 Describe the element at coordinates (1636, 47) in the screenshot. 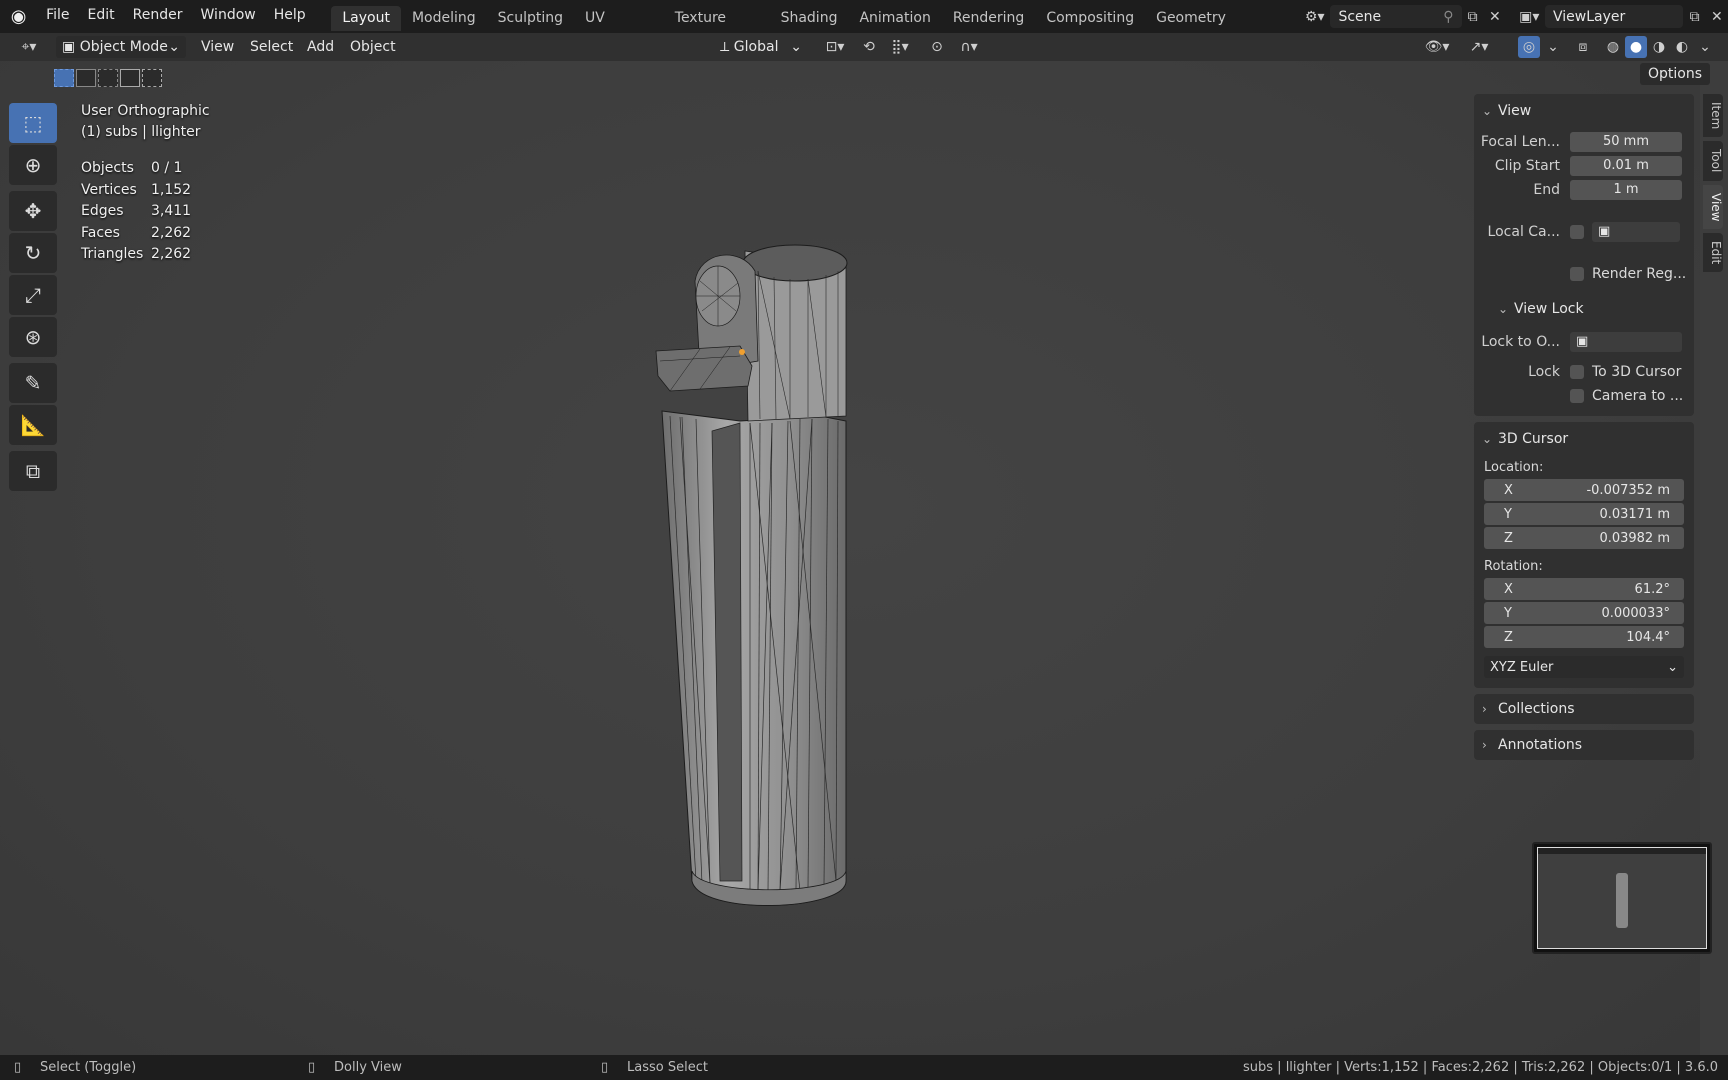

I see `solid-shading-icon: ●` at that location.